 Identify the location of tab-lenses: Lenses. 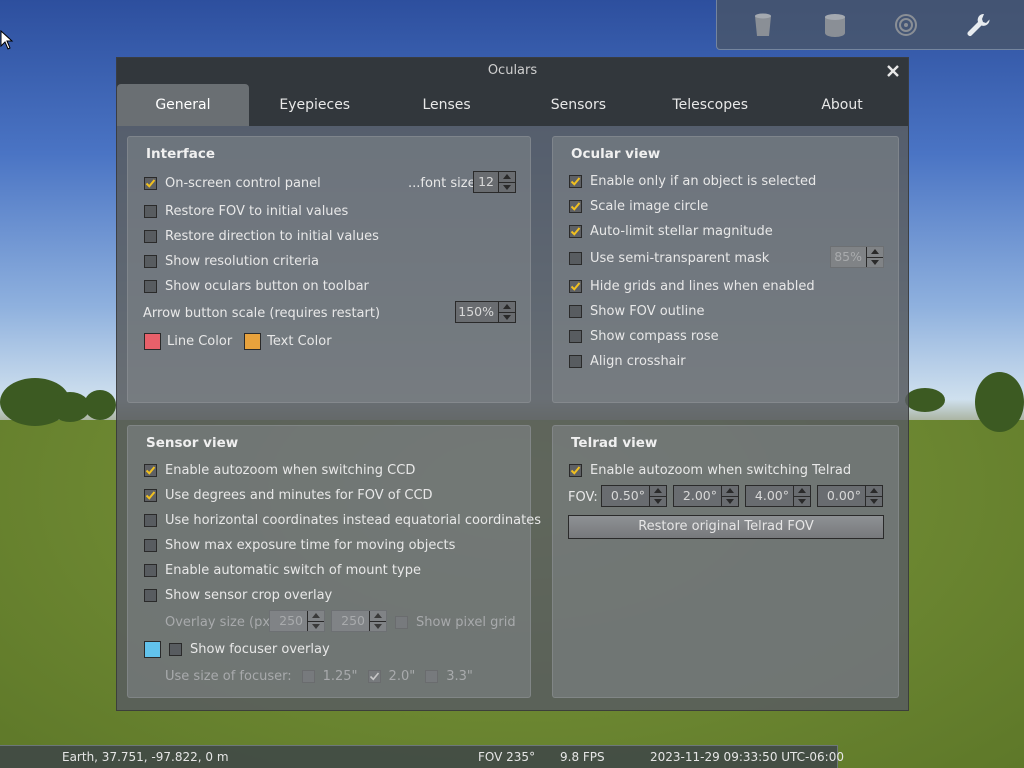
(447, 105).